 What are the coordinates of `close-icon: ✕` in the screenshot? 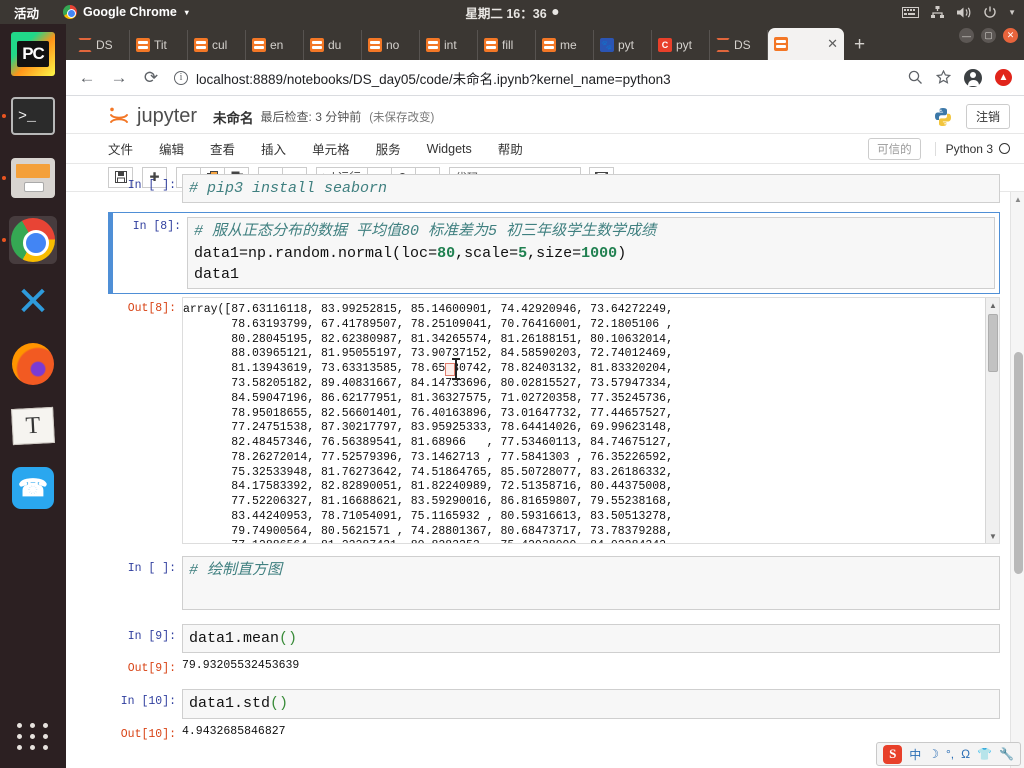 It's located at (832, 44).